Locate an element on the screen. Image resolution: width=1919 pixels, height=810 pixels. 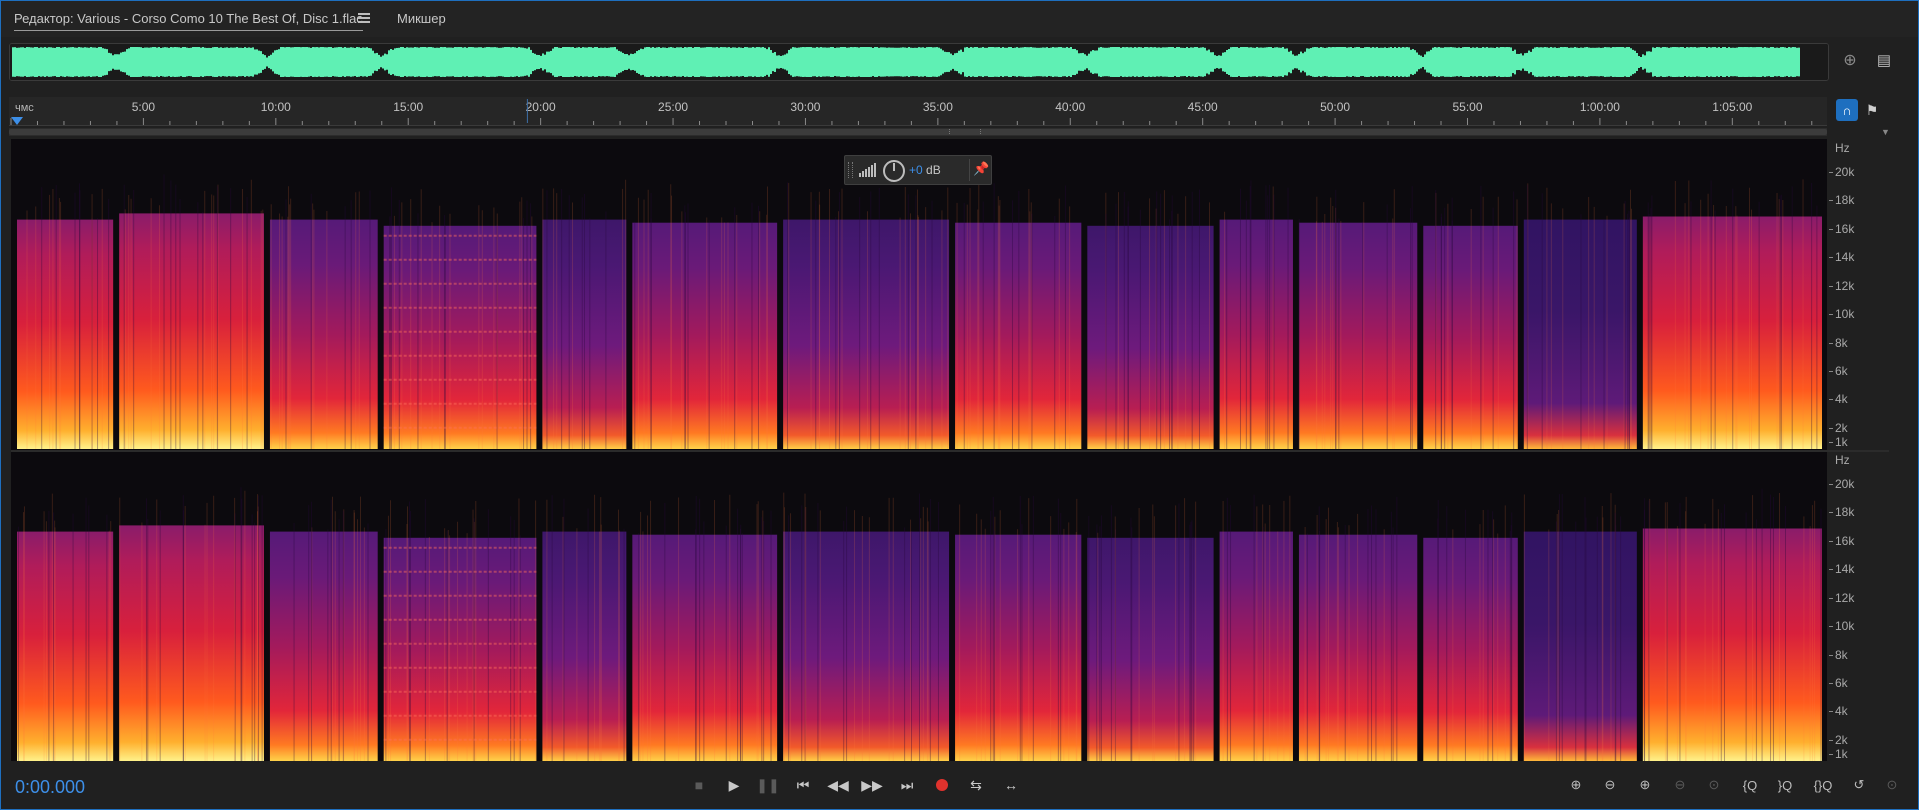
skip-selection-button: ↔ is located at coordinates (1011, 785).